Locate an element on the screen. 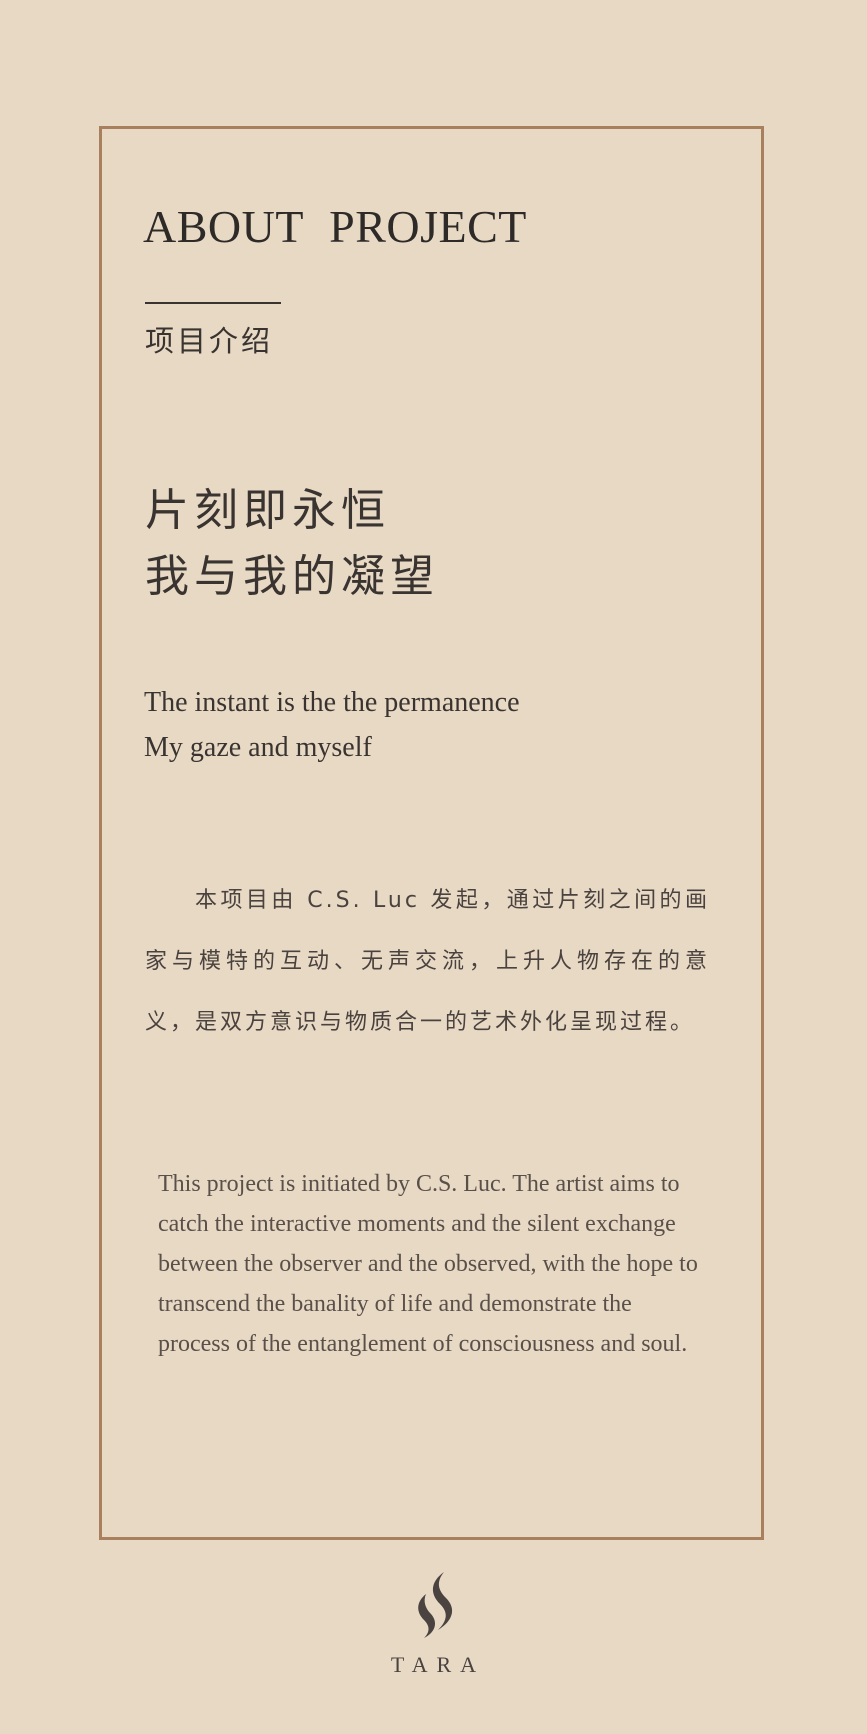 The image size is (867, 1734). tagline-chinese-line-2: 我与我的凝望 is located at coordinates (292, 576).